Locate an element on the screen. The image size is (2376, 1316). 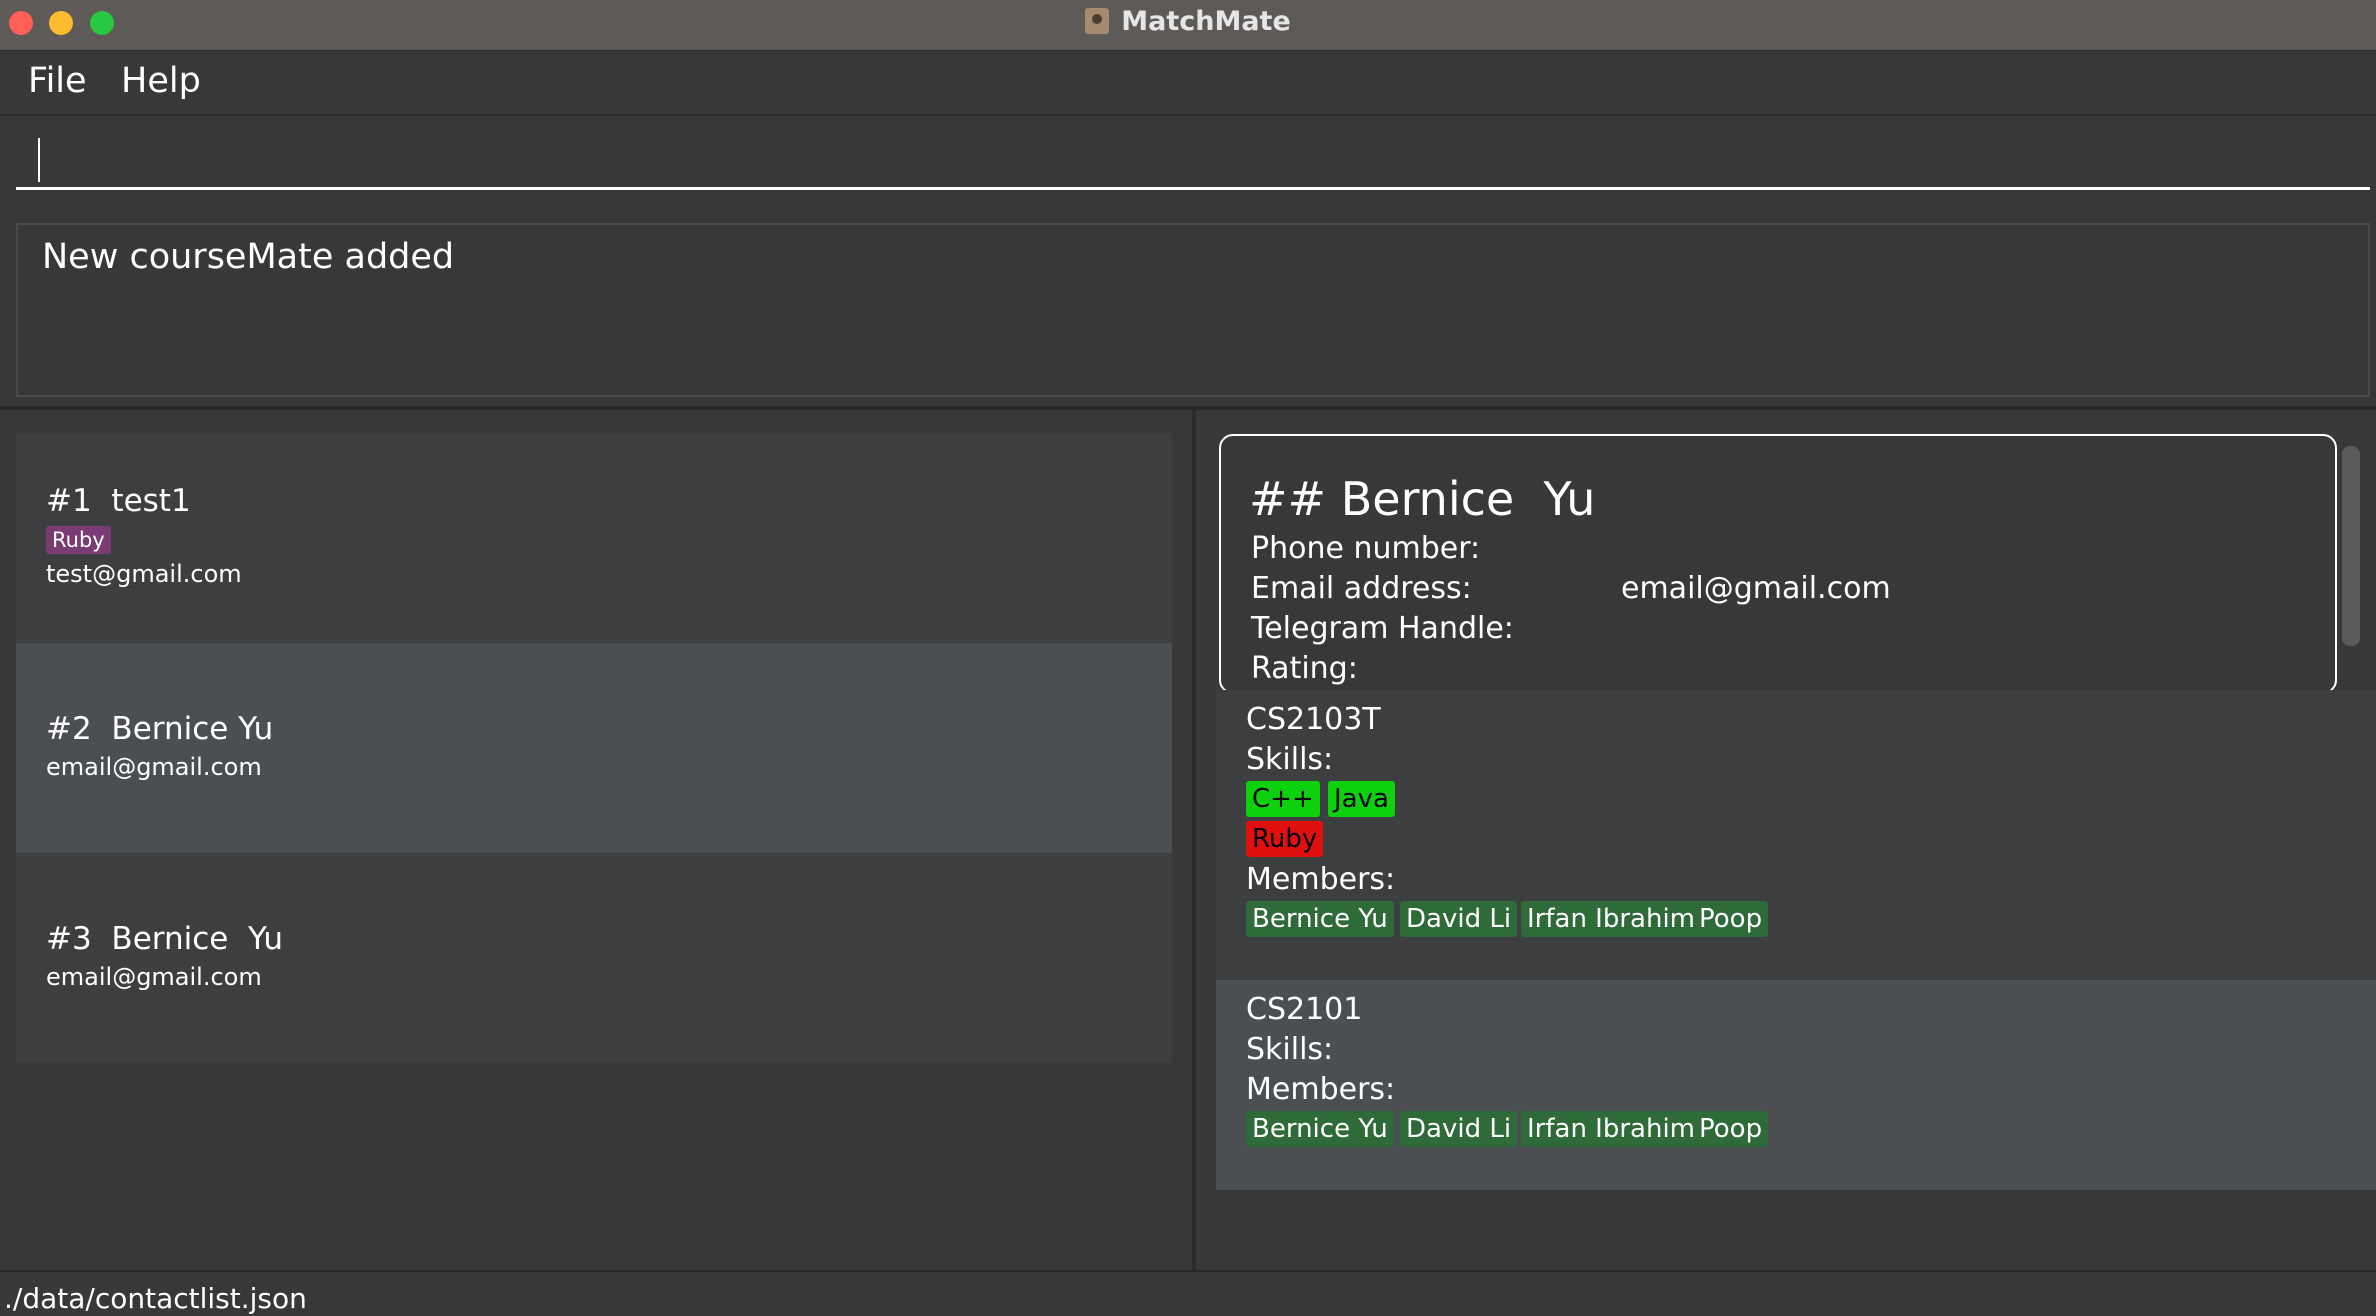
contact-index: #1 test1 is located at coordinates (118, 501).